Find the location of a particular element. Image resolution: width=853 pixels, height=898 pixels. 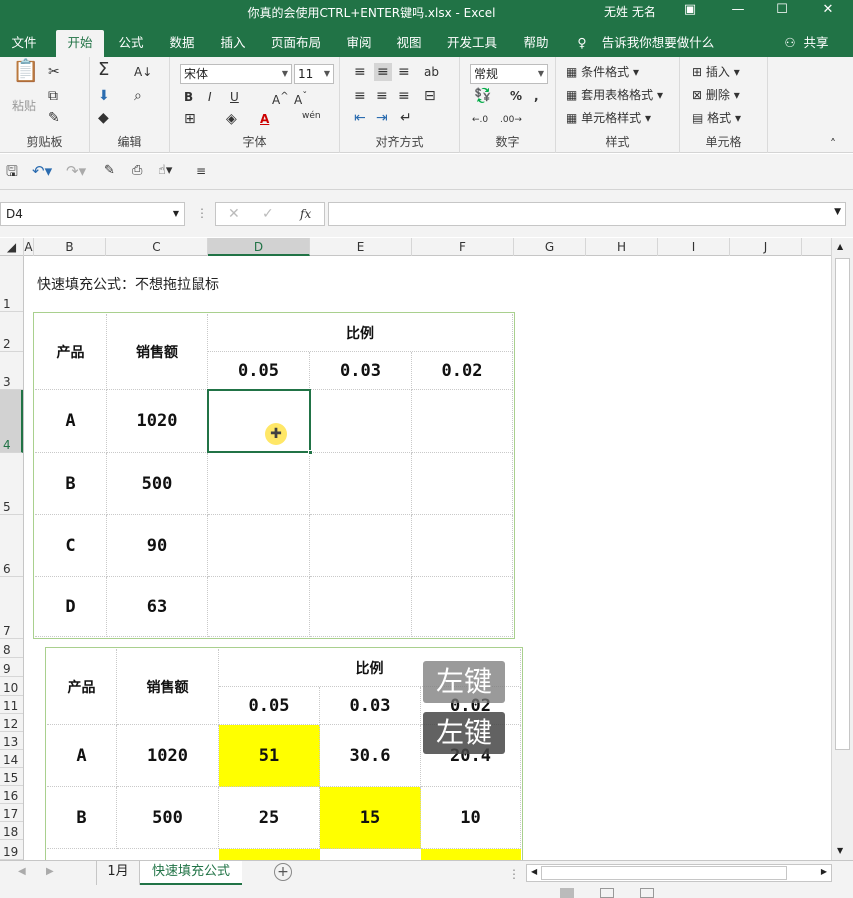

wrap-text-icon: ↵ is located at coordinates (406, 118).